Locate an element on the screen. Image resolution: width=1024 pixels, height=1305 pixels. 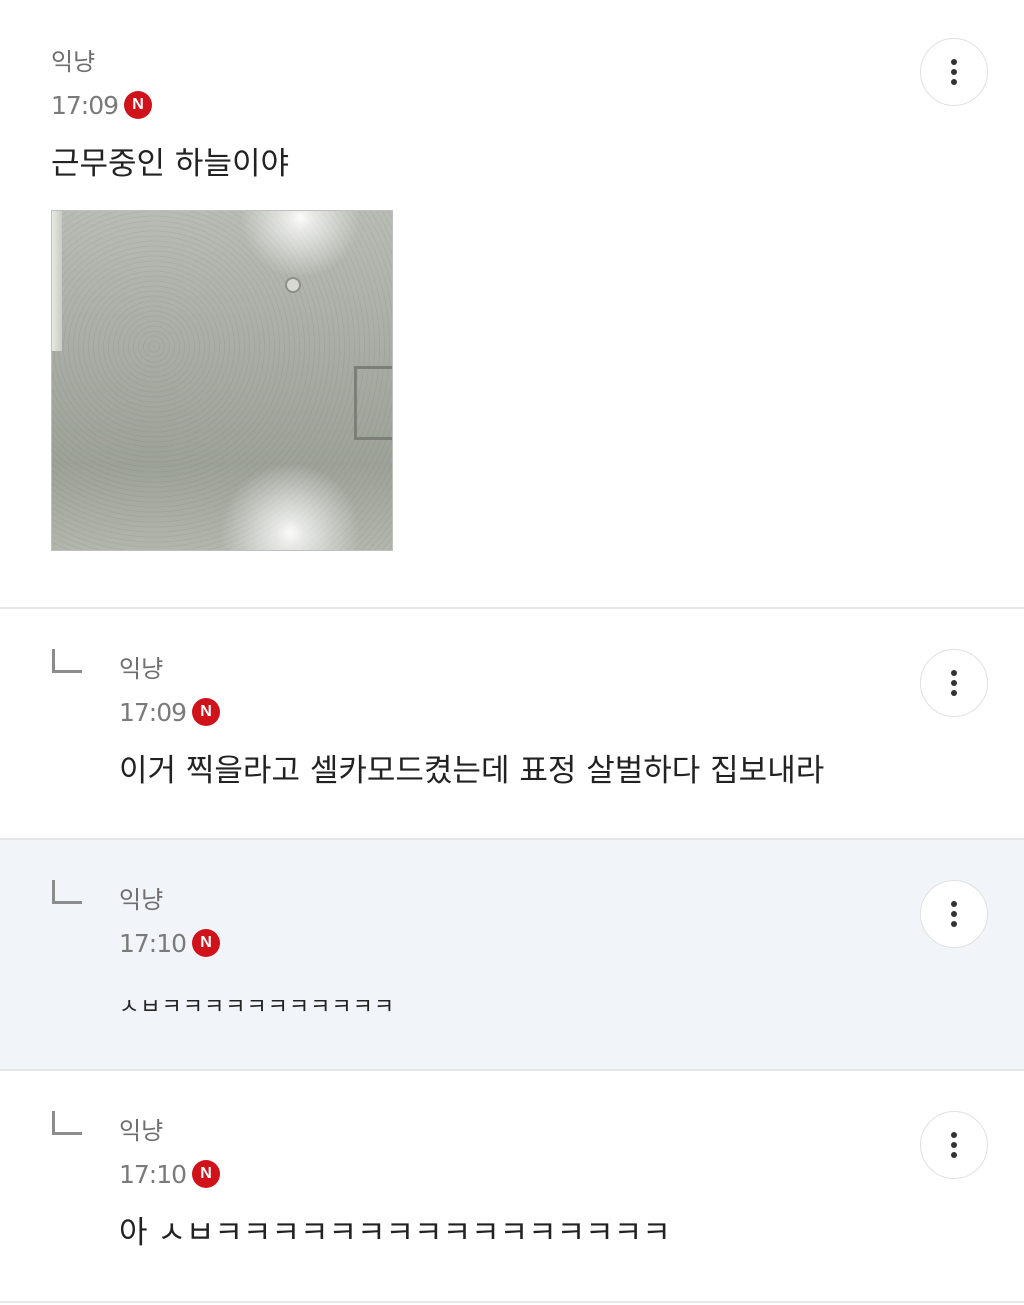
reply-meta: 17:09 N is located at coordinates (511, 712).